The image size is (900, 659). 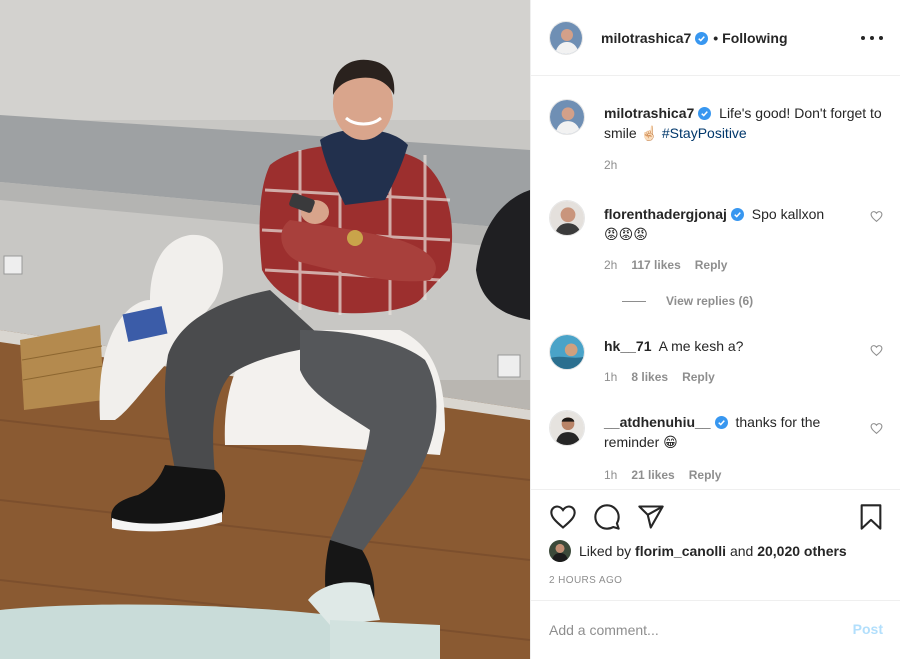 What do you see at coordinates (741, 551) in the screenshot?
I see `liked-by-joiner: and` at bounding box center [741, 551].